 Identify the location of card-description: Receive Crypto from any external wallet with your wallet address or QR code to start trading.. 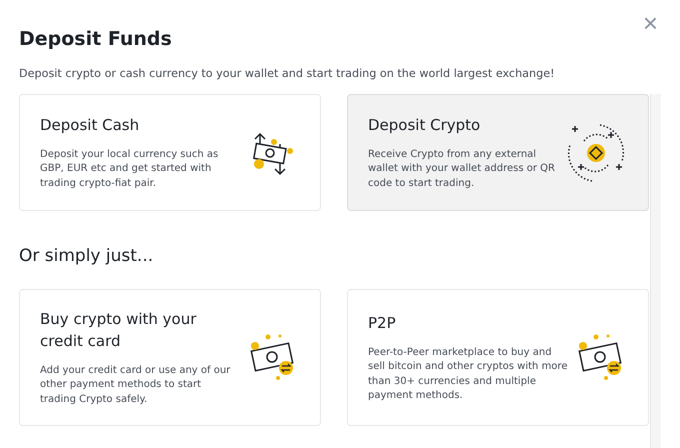
(462, 169).